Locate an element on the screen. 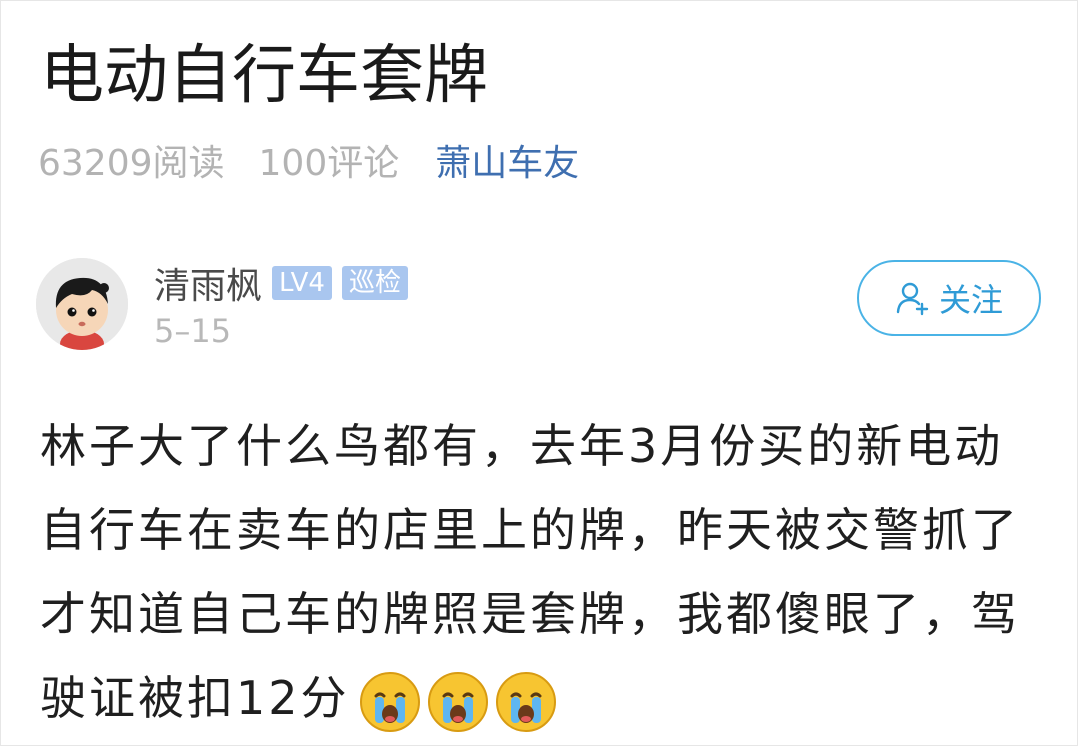 The image size is (1080, 748). avatar is located at coordinates (82, 304).